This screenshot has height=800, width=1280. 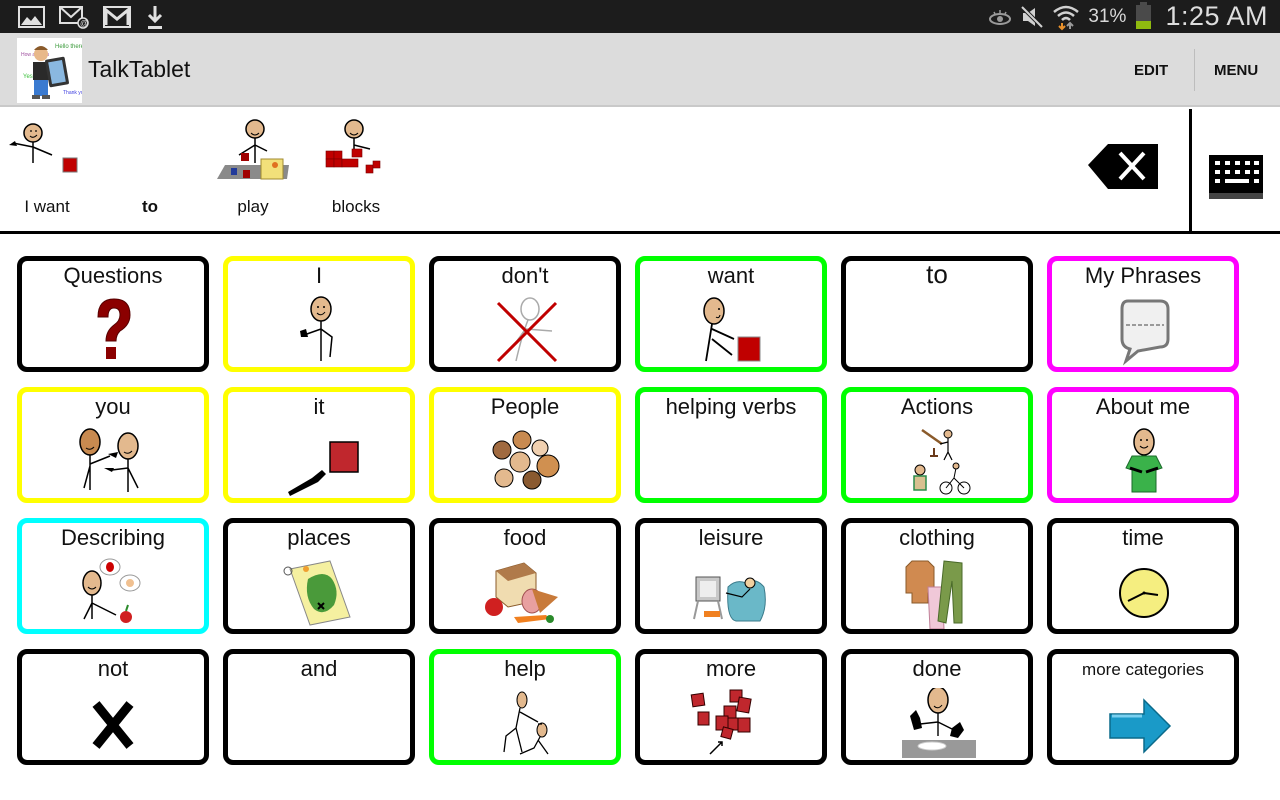 What do you see at coordinates (525, 668) in the screenshot?
I see `tile-label: help` at bounding box center [525, 668].